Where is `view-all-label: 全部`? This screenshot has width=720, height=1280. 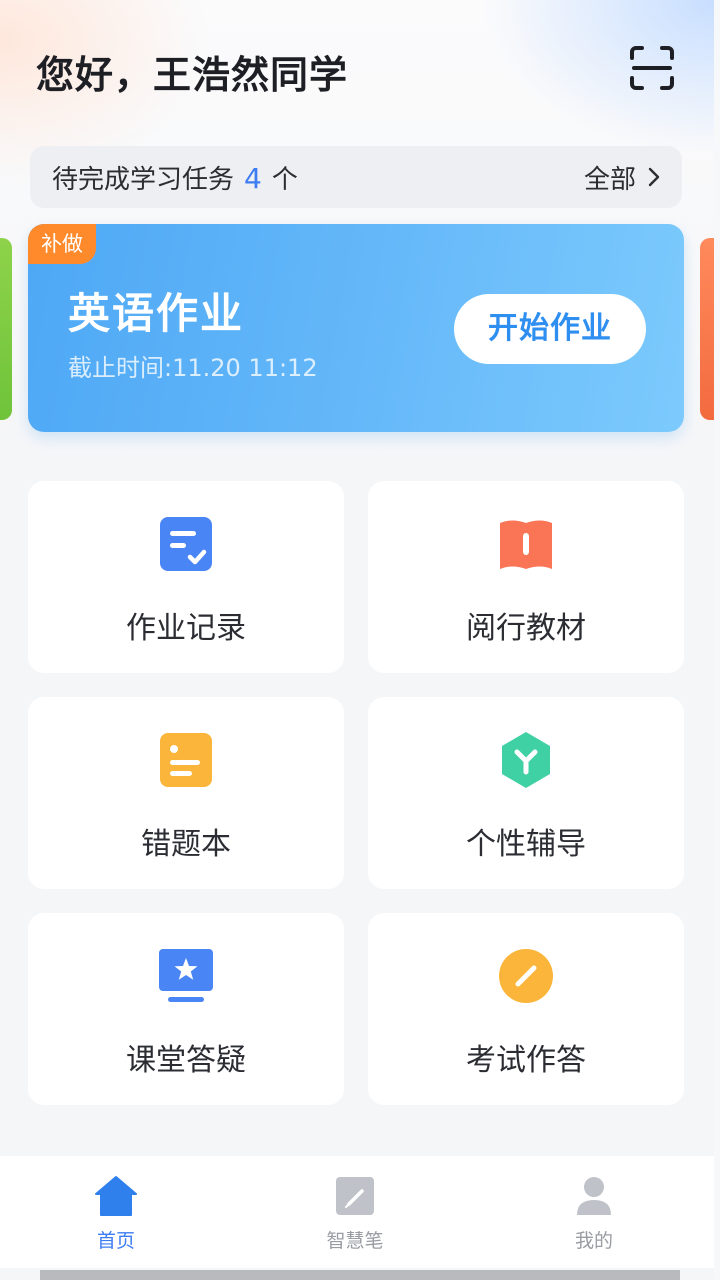
view-all-label: 全部 is located at coordinates (609, 179).